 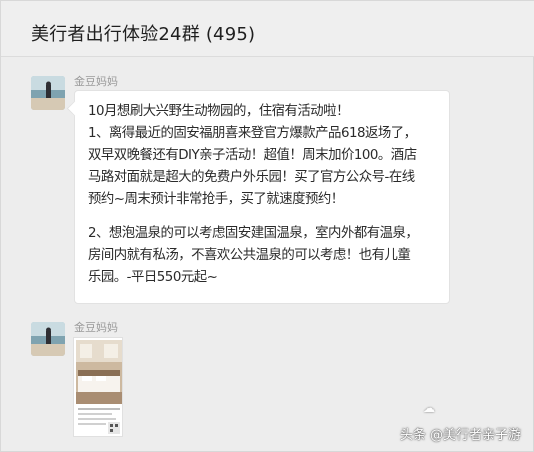 I want to click on shared-image-card, so click(x=98, y=387).